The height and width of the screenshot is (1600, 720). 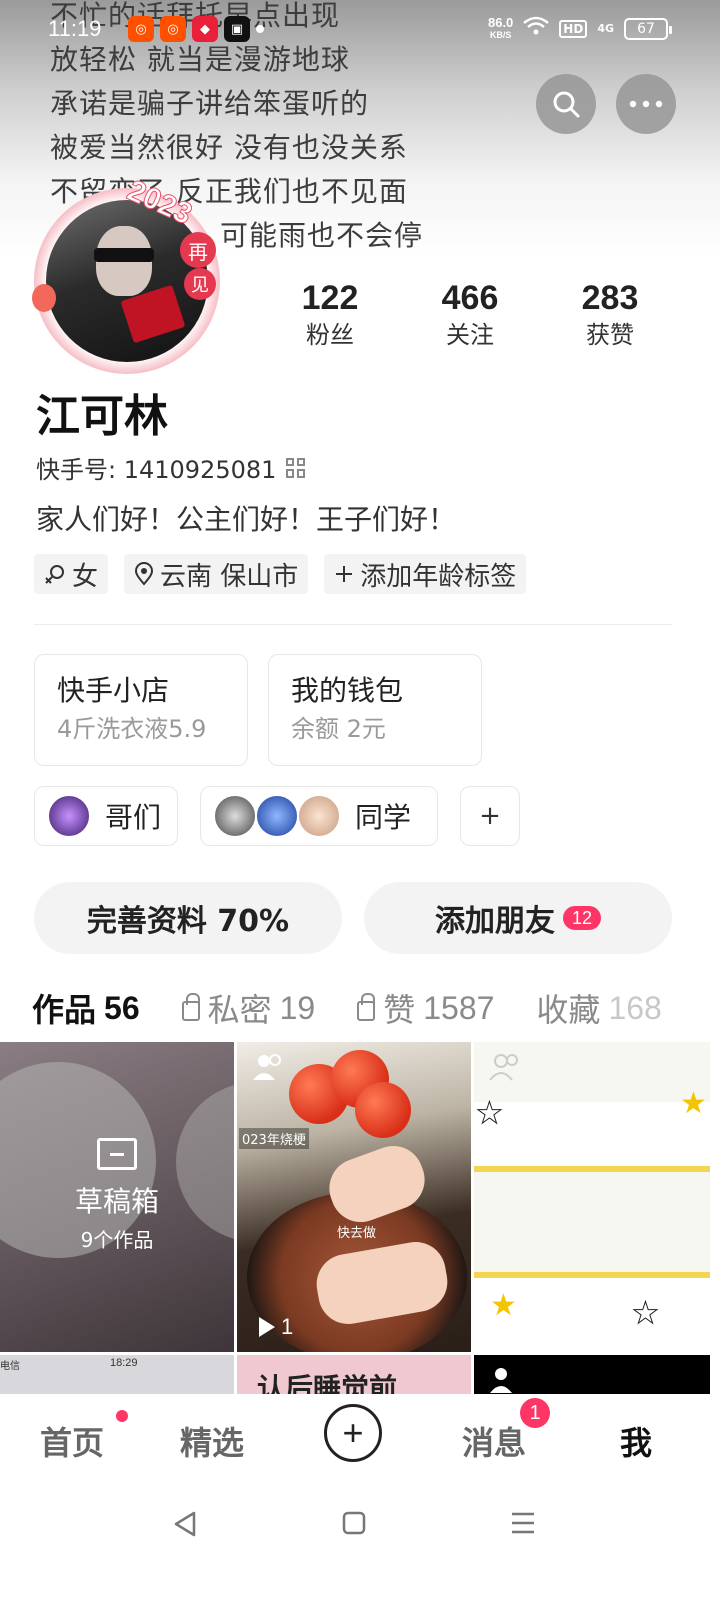 I want to click on add-friends-button: 添加朋友 12, so click(x=518, y=918).